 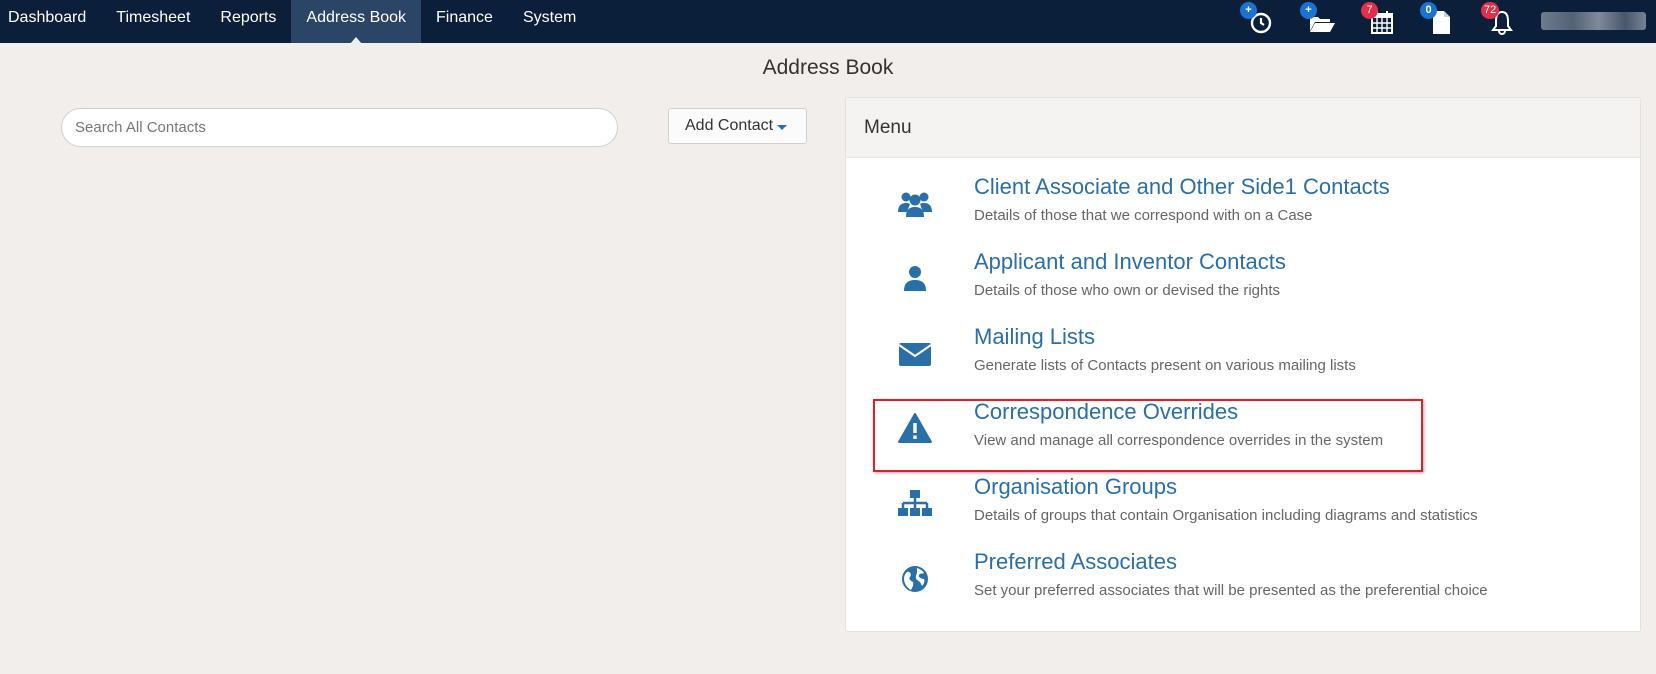 I want to click on documents-button: 0, so click(x=1438, y=19).